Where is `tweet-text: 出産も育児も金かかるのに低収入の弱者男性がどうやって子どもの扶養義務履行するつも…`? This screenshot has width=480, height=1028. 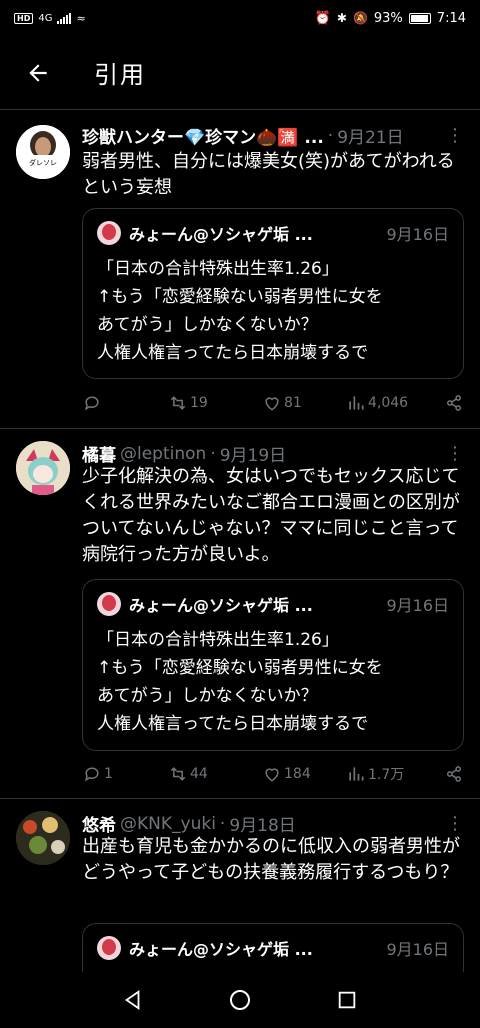 tweet-text: 出産も育児も金かかるのに低収入の弱者男性がどうやって子どもの扶養義務履行するつも… is located at coordinates (271, 859).